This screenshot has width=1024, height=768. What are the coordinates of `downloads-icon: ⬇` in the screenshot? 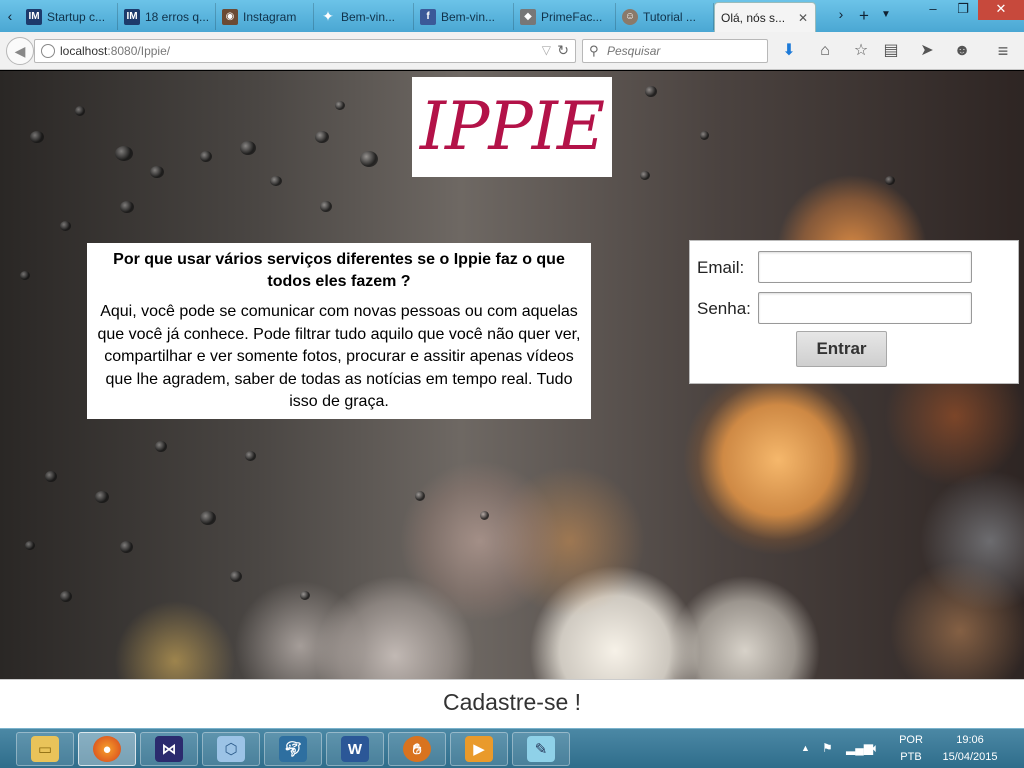 It's located at (789, 51).